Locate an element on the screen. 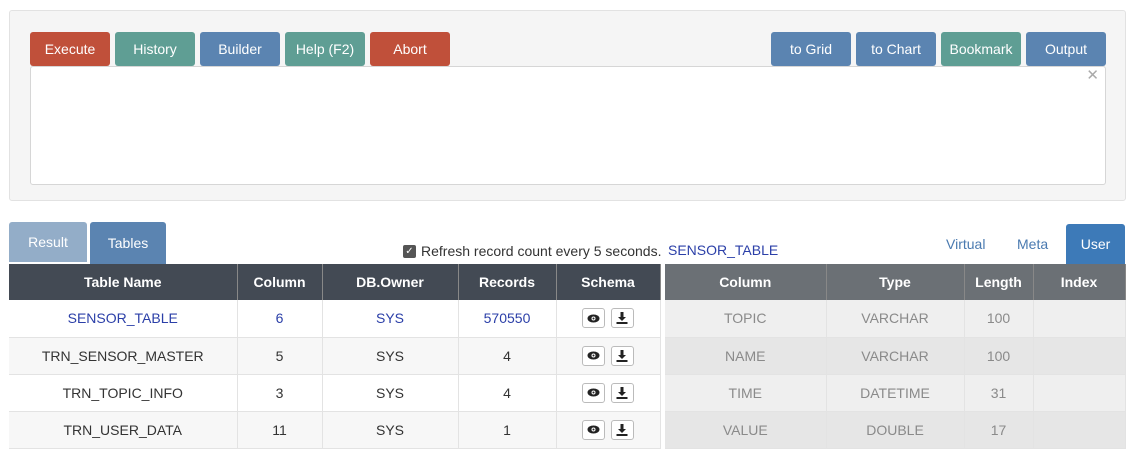 Image resolution: width=1134 pixels, height=466 pixels. header-db-owner: DB.Owner is located at coordinates (390, 282).